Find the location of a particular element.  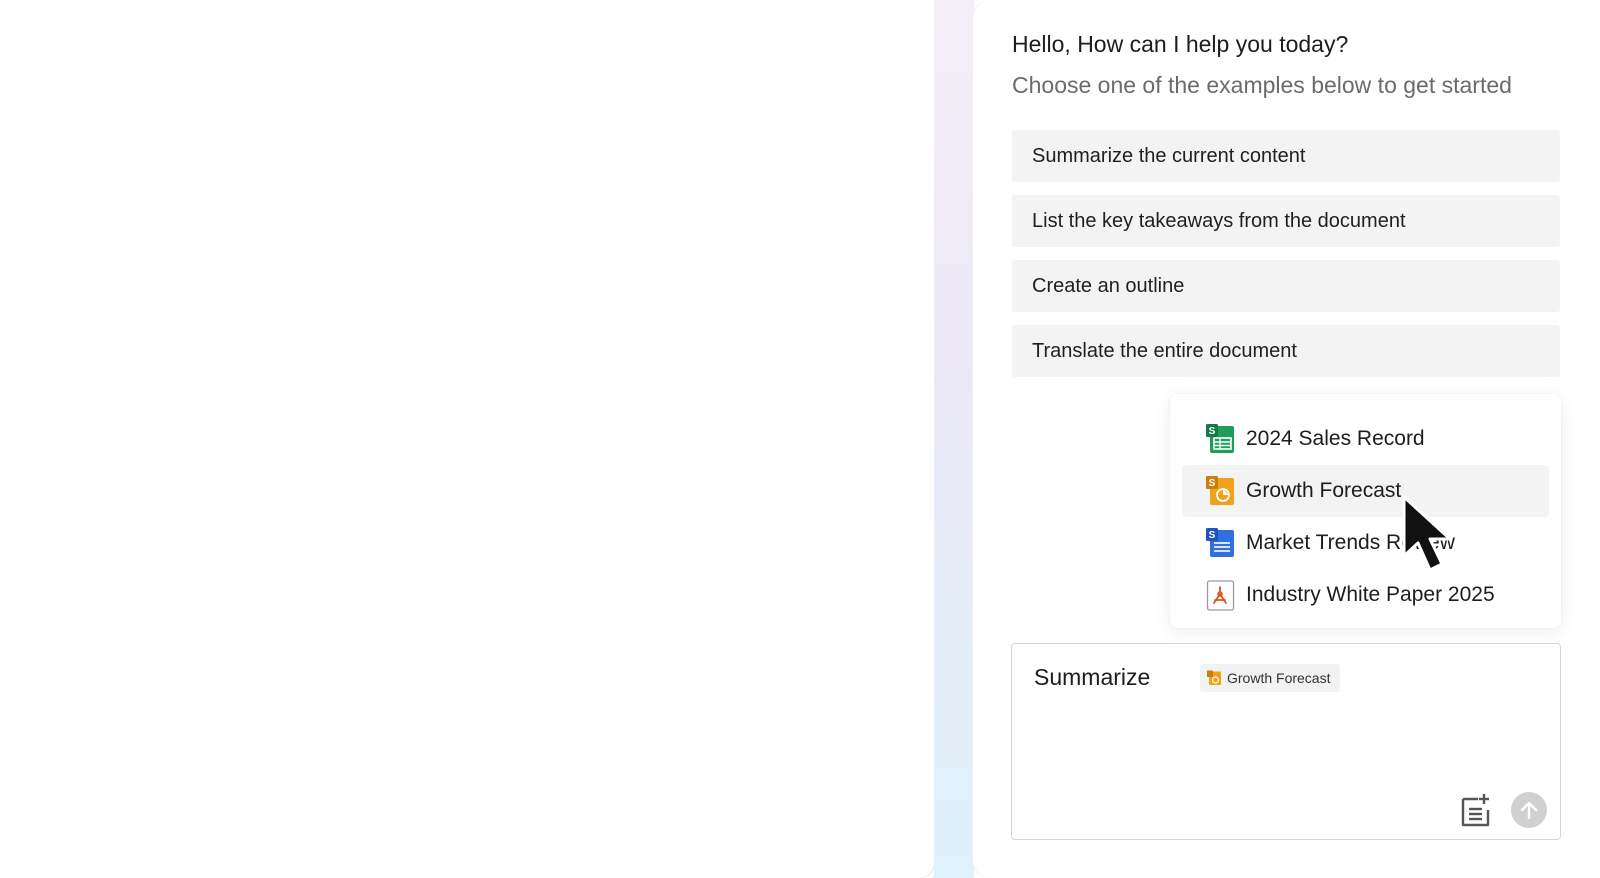

suggestion-key-takeaways: List the key takeaways from the document is located at coordinates (1286, 221).